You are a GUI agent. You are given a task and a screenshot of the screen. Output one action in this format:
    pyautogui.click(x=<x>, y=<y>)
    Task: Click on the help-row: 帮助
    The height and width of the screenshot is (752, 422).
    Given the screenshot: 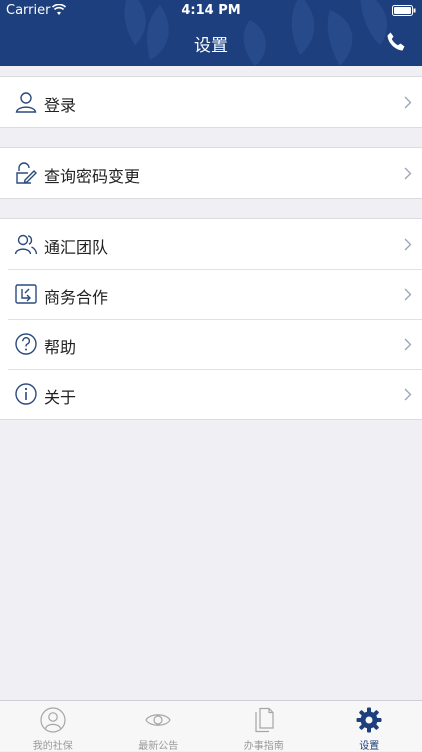 What is the action you would take?
    pyautogui.click(x=211, y=344)
    